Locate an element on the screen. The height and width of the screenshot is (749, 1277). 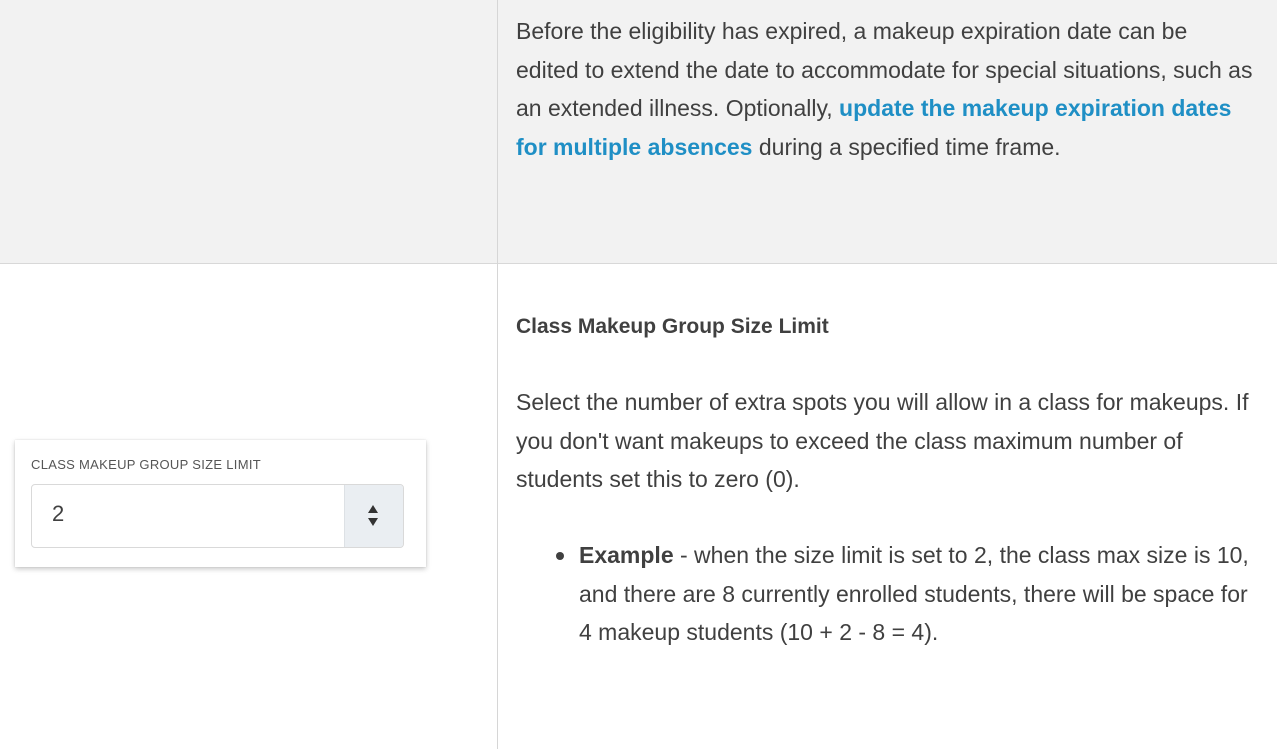
group-size-limit-value: 2 is located at coordinates (58, 513).